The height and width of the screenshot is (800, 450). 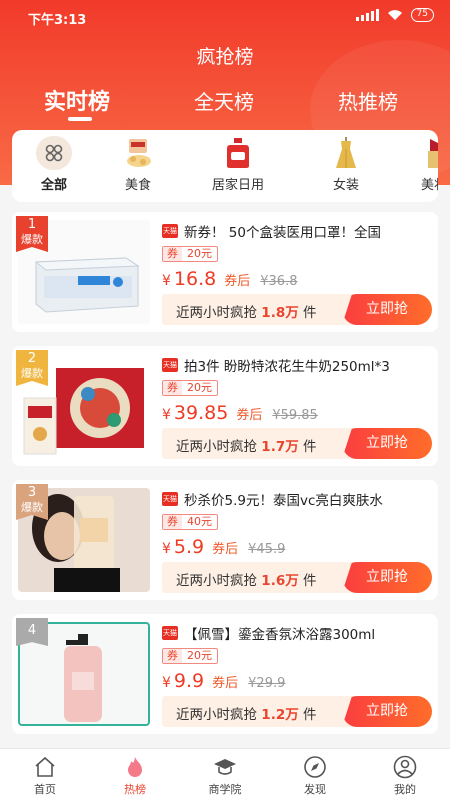 What do you see at coordinates (138, 153) in the screenshot?
I see `food-icon` at bounding box center [138, 153].